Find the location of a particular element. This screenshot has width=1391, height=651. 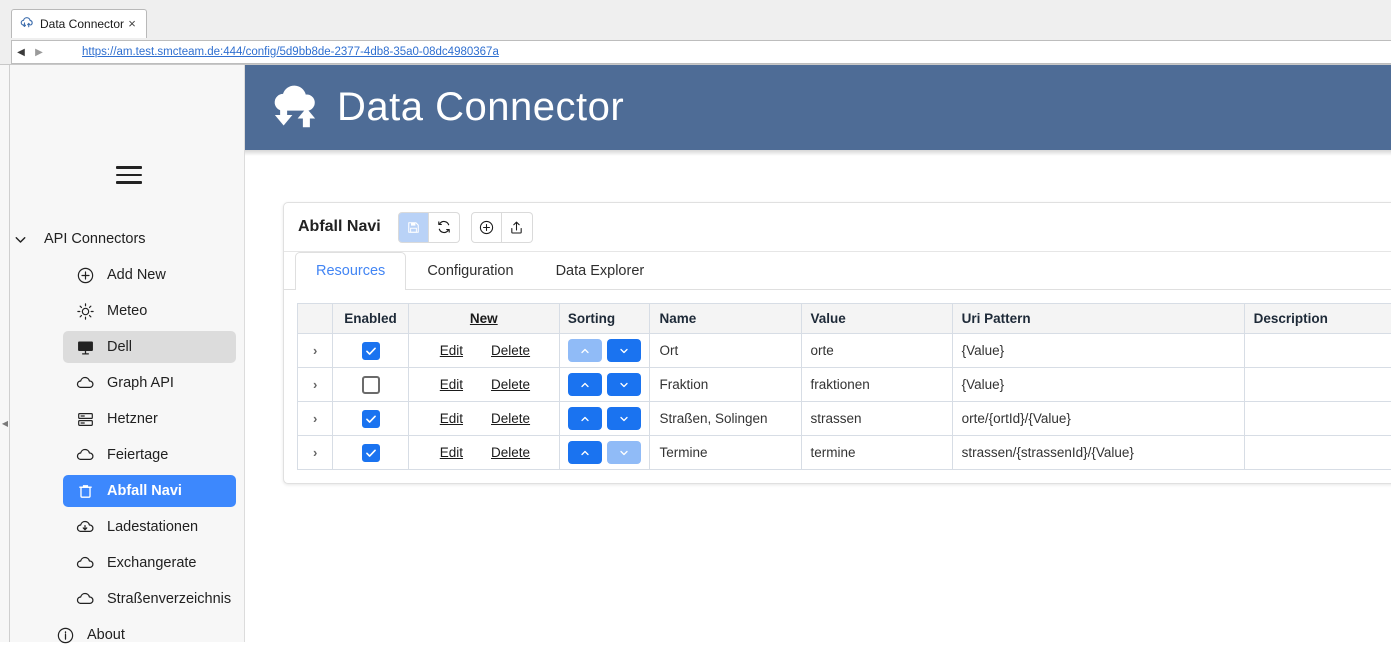

refresh-icon is located at coordinates (444, 227).